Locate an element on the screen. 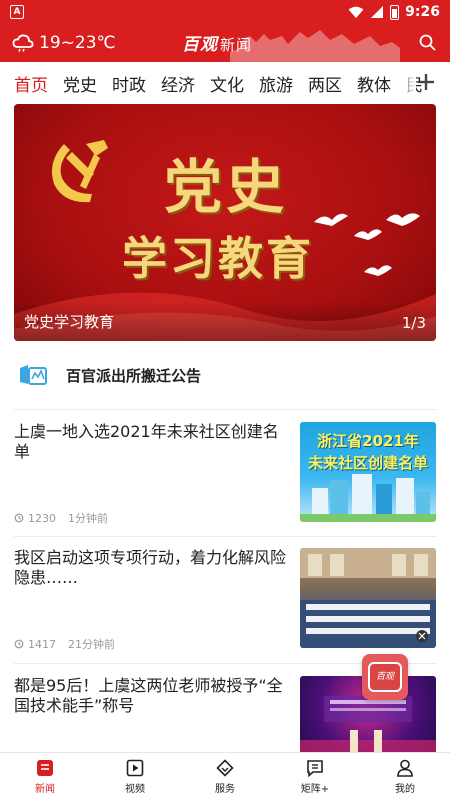 This screenshot has height=800, width=450. birds-decoration is located at coordinates (367, 244).